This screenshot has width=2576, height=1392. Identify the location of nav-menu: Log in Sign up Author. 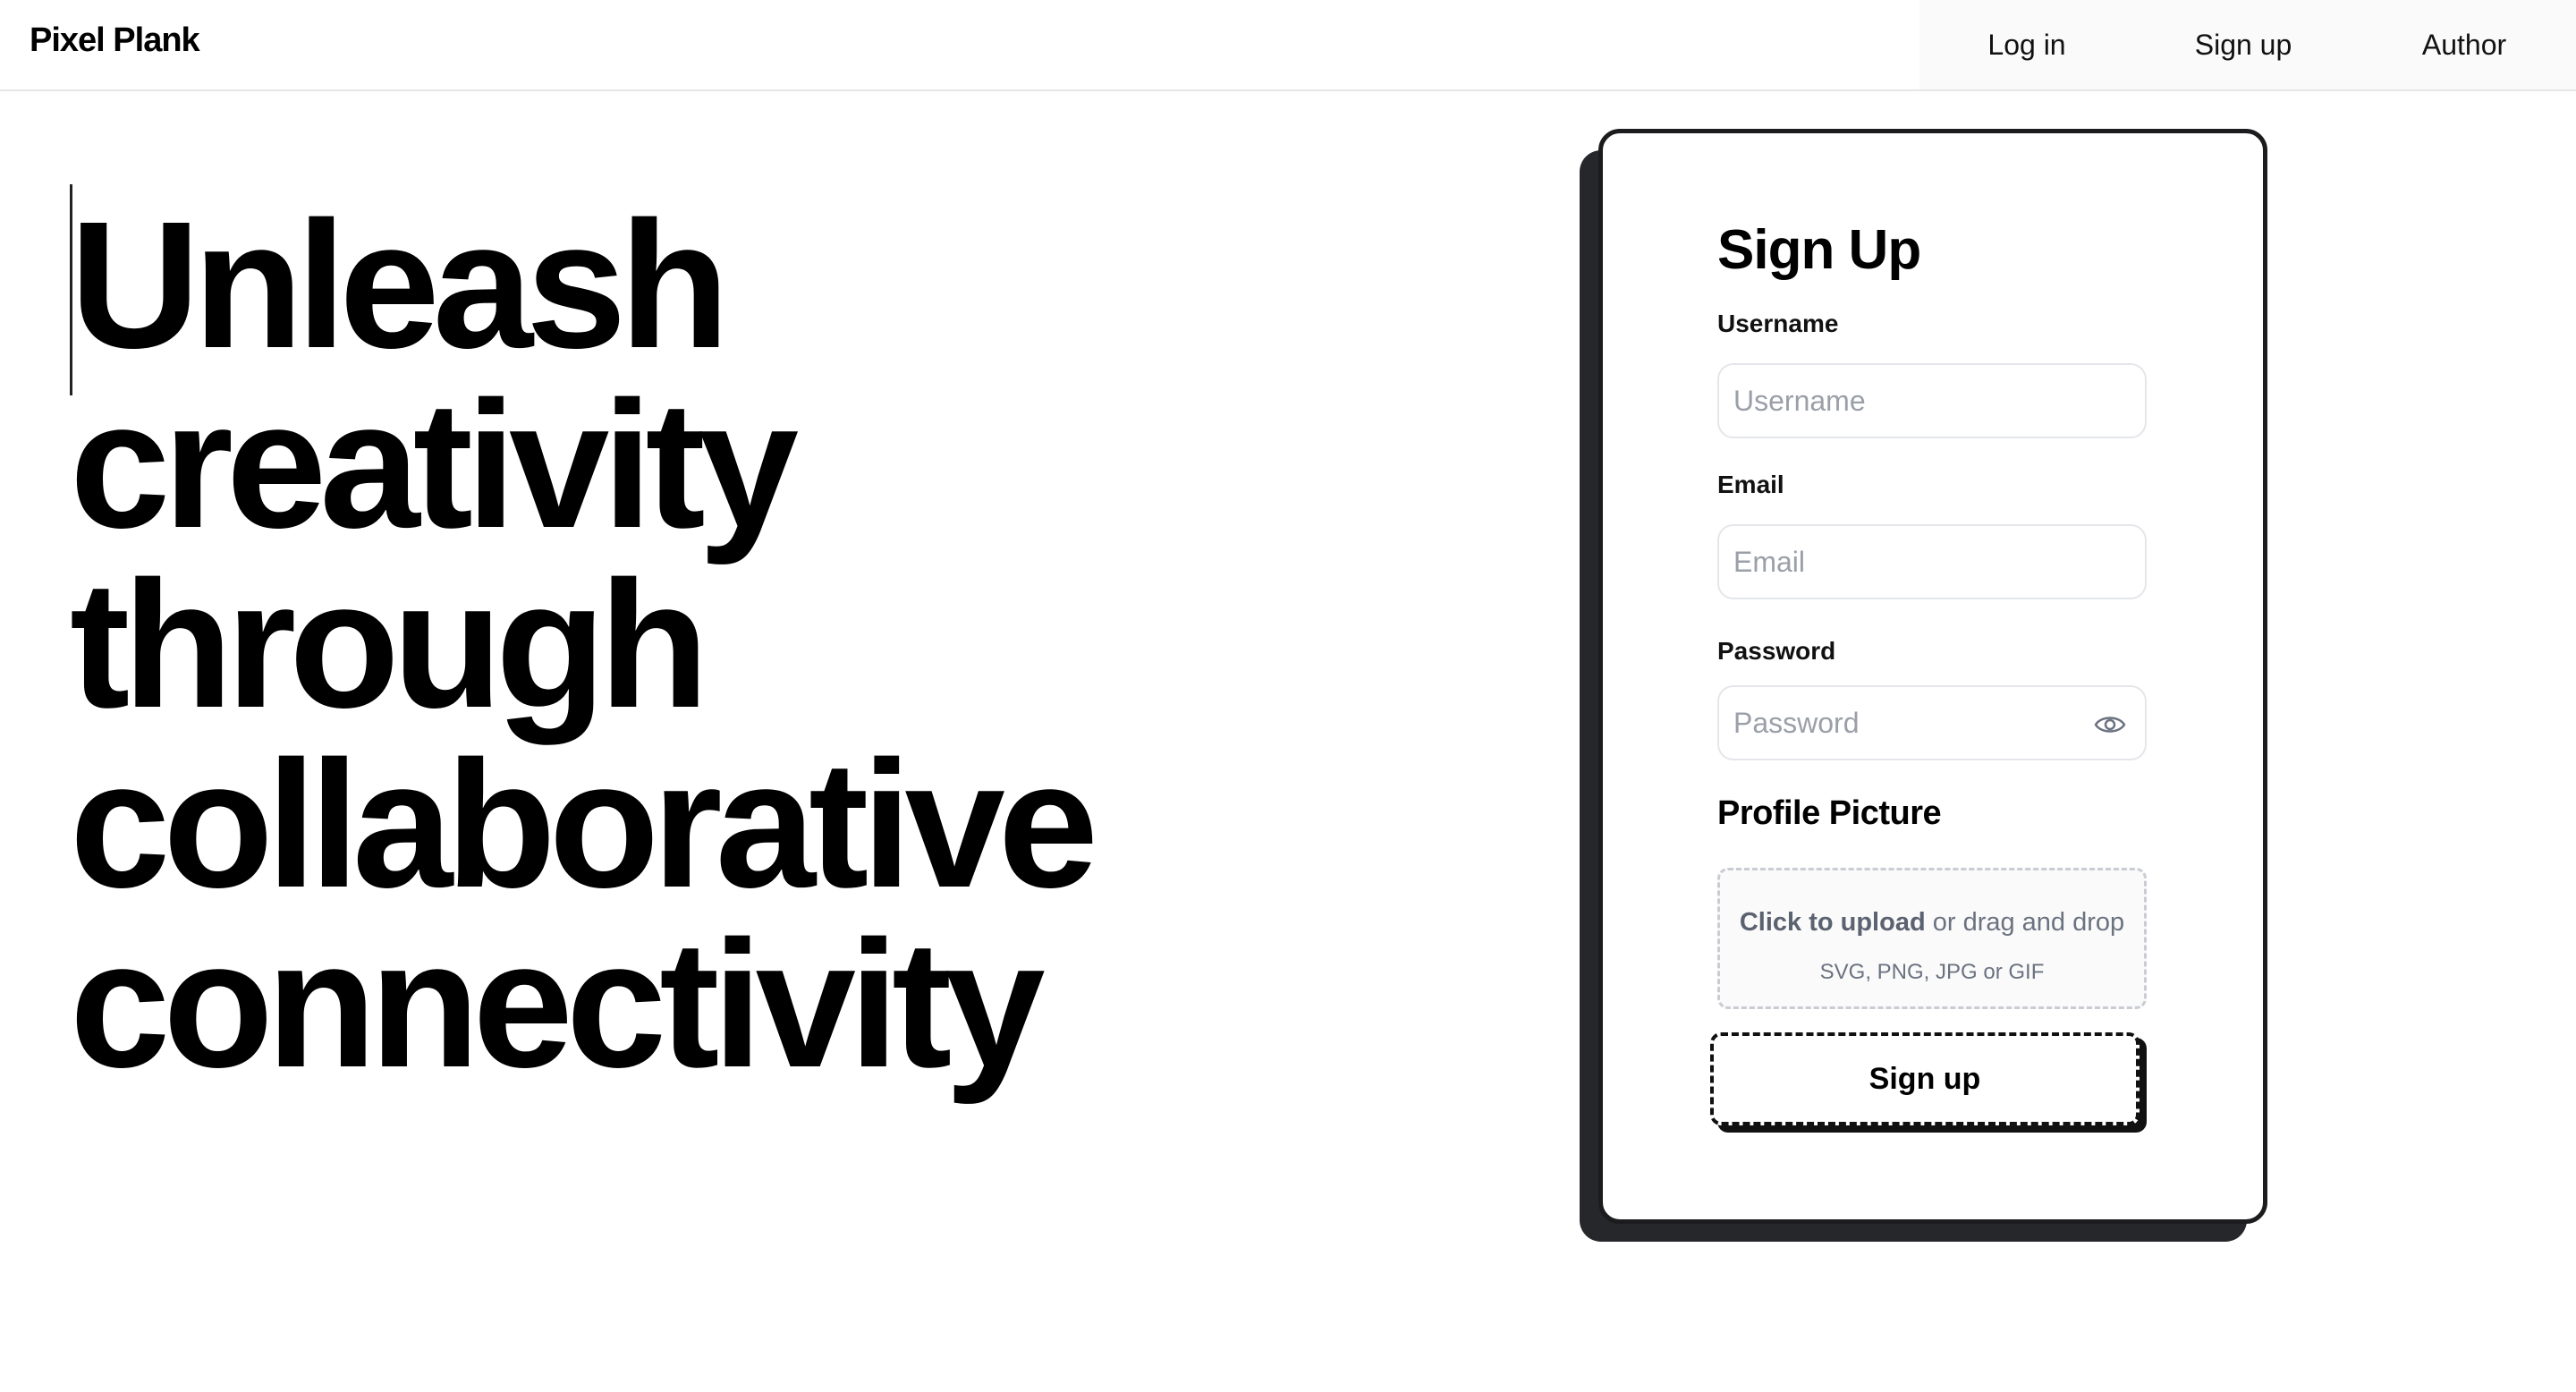
(2247, 44).